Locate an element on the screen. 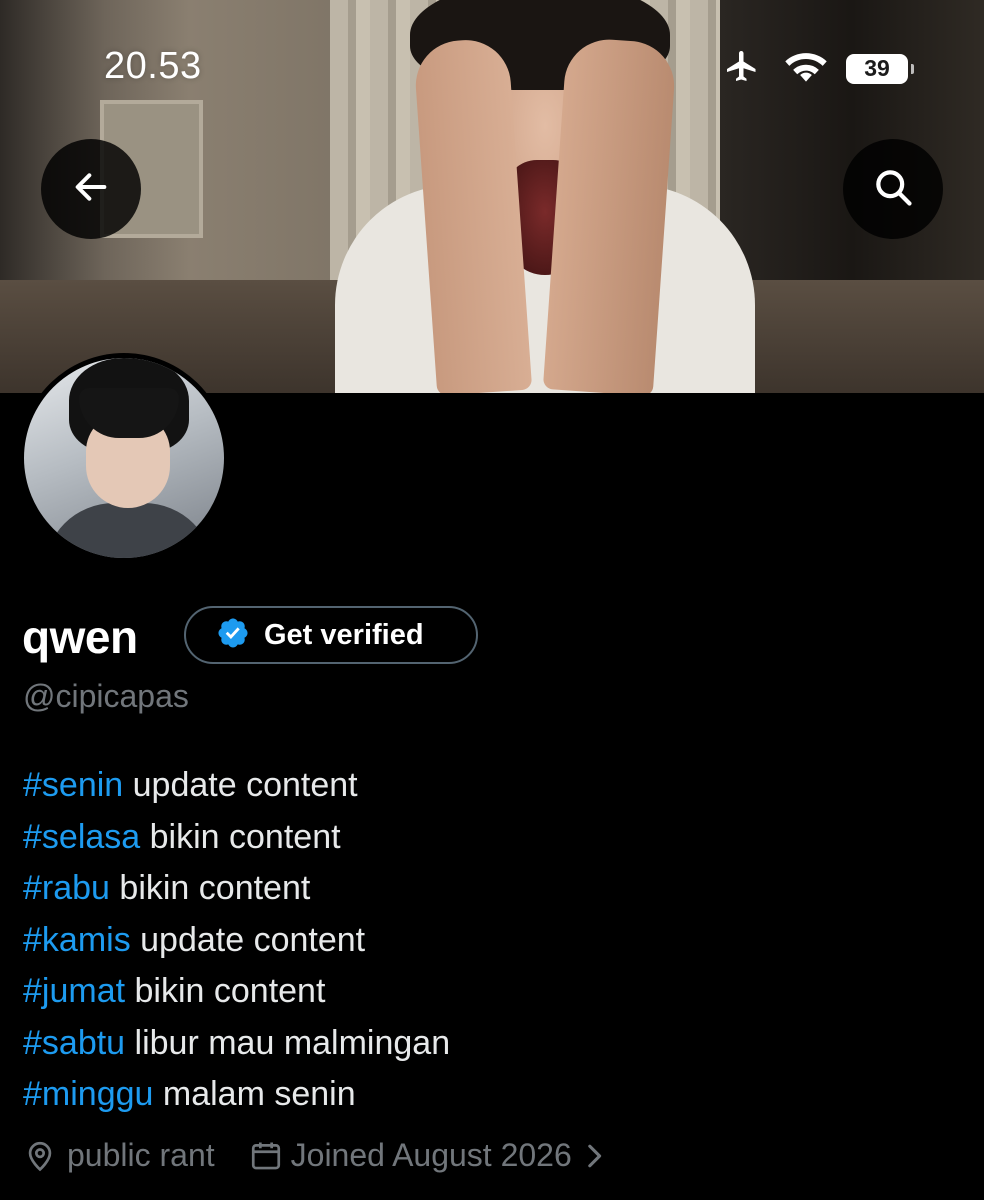 The height and width of the screenshot is (1200, 984). wifi-icon is located at coordinates (806, 68).